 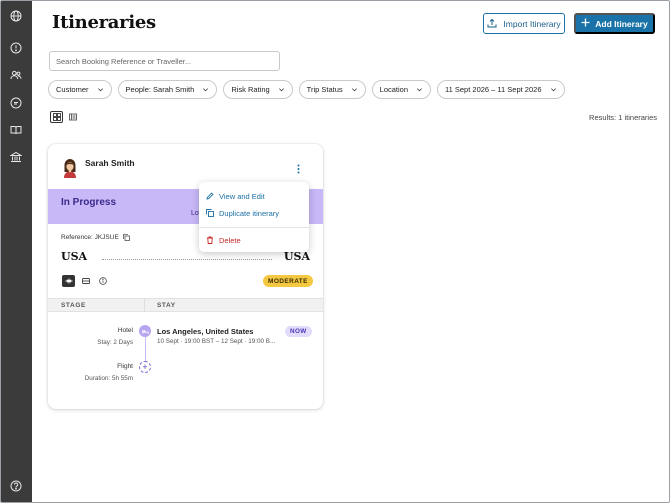 I want to click on now-badge: NOW, so click(x=298, y=331).